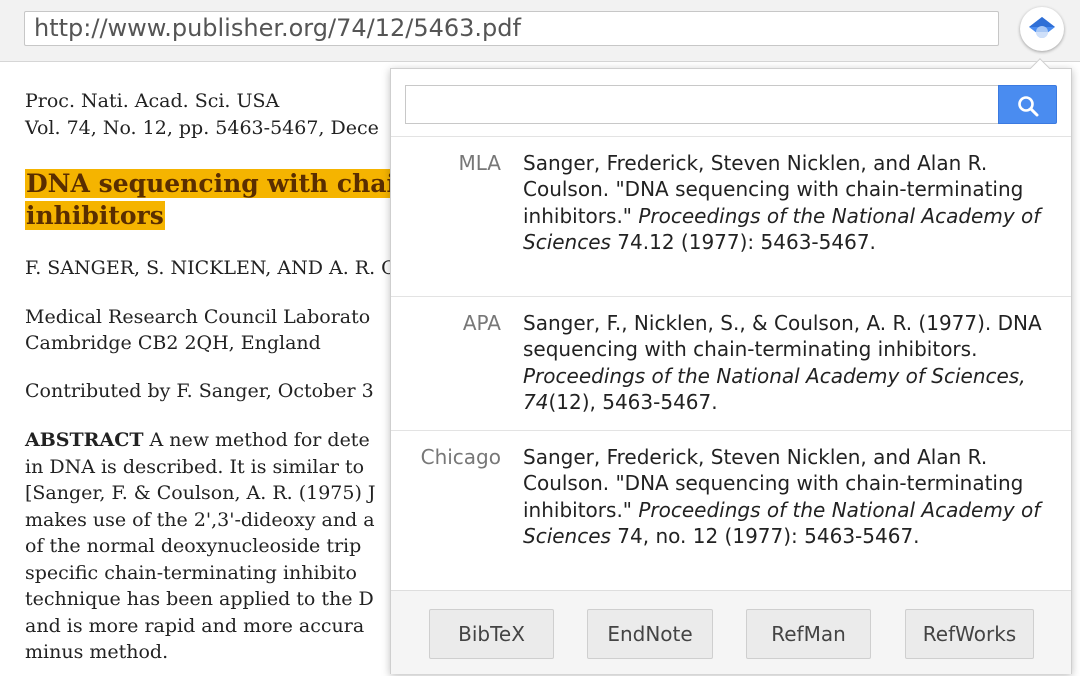 This screenshot has width=1080, height=676. Describe the element at coordinates (460, 457) in the screenshot. I see `citation-style-label: Chicago` at that location.